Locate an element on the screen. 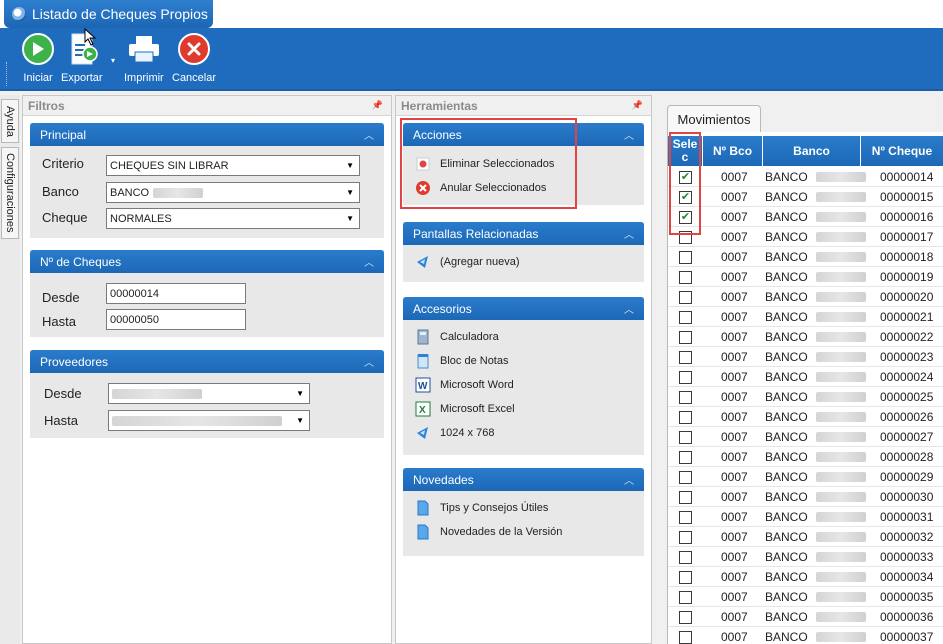 The image size is (943, 644). table-row: 0007 BANCO 00000019 is located at coordinates (805, 277).